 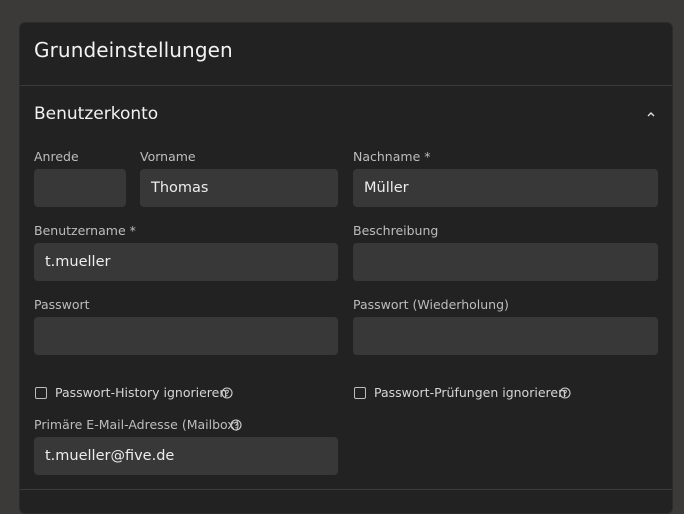 What do you see at coordinates (239, 188) in the screenshot?
I see `vorname-field: Thomas` at bounding box center [239, 188].